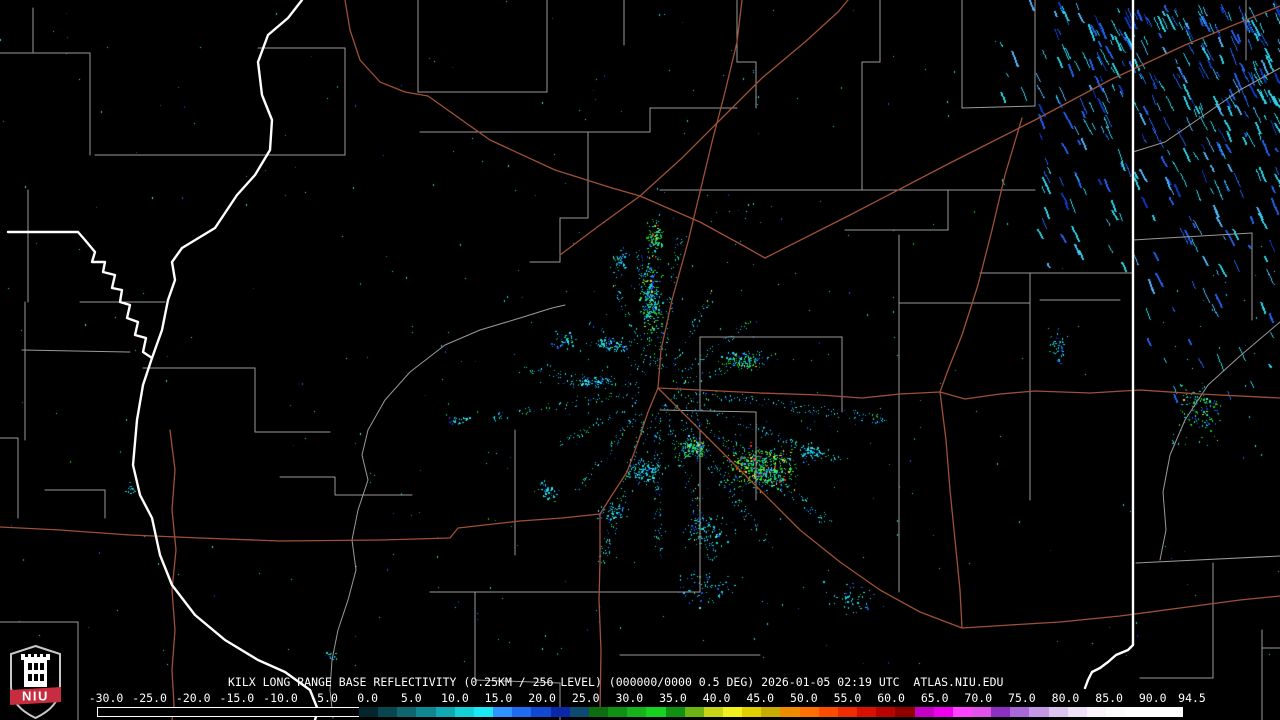 The width and height of the screenshot is (1280, 720). What do you see at coordinates (35, 696) in the screenshot?
I see `logo-text: NIU` at bounding box center [35, 696].